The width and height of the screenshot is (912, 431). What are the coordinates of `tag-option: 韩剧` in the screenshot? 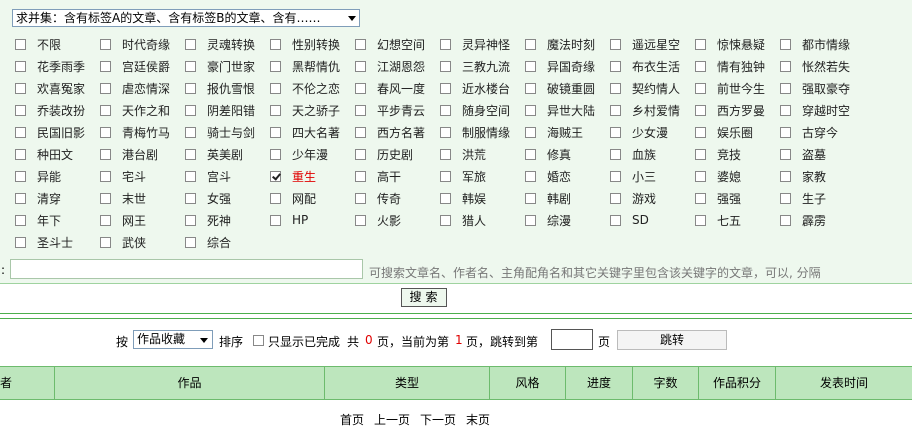 It's located at (567, 198).